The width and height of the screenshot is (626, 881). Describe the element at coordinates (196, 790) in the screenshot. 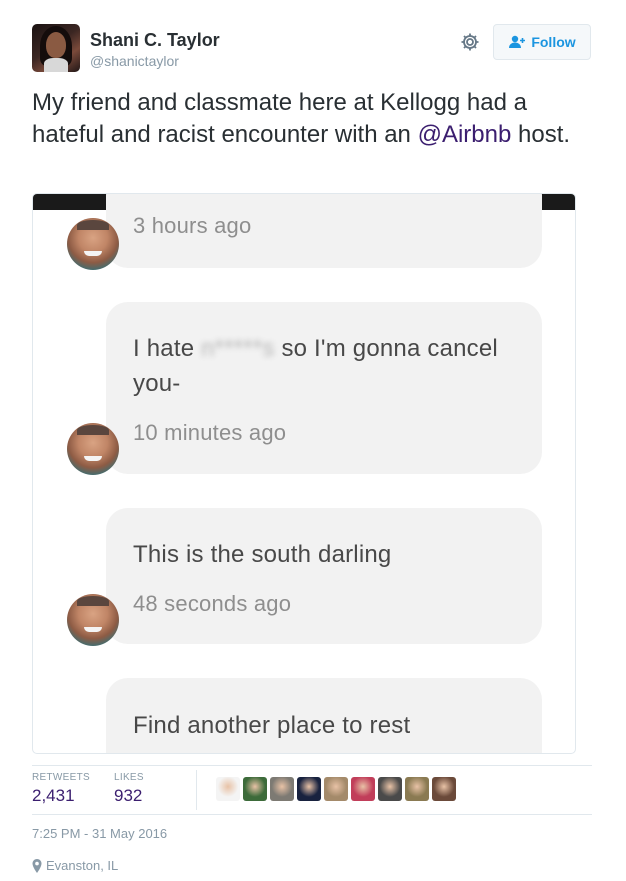

I see `stats-separator` at that location.